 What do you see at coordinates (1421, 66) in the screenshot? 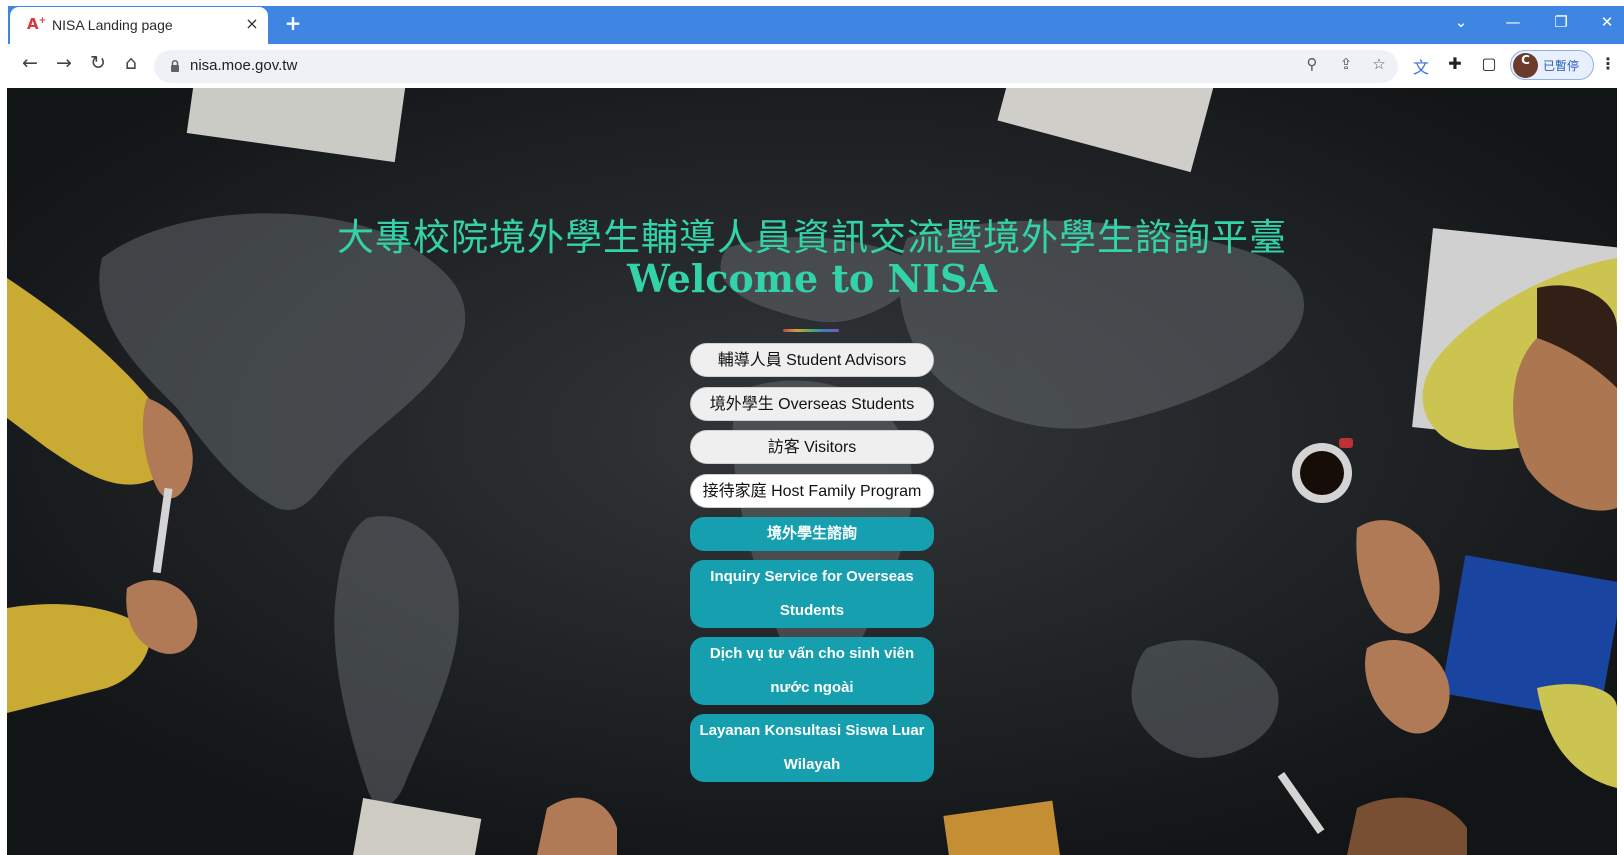
I see `translate-icon: 文` at bounding box center [1421, 66].